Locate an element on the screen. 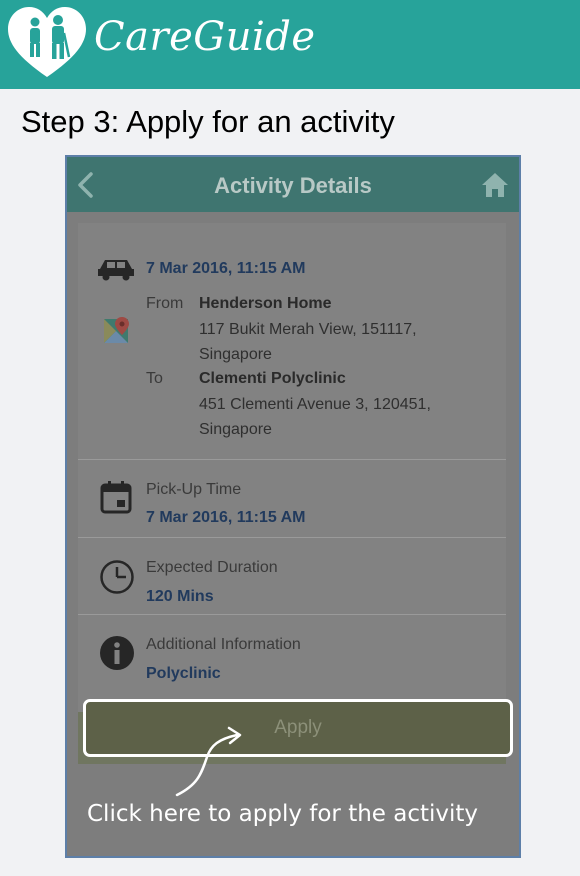  brand-name: CareGuide is located at coordinates (205, 37).